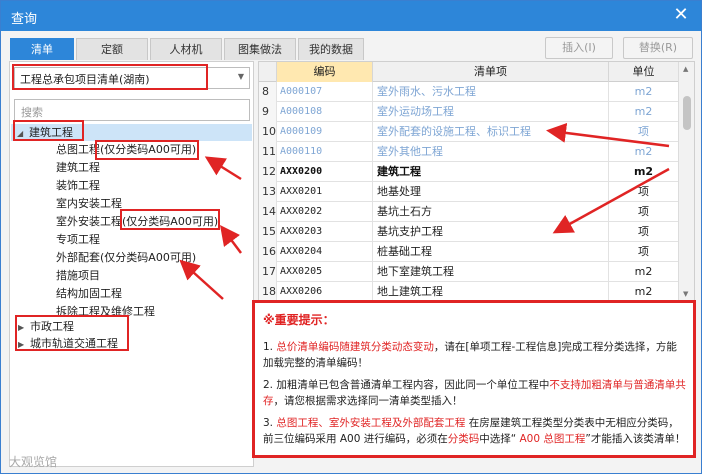  I want to click on arrow-to-external, so click(201, 279).